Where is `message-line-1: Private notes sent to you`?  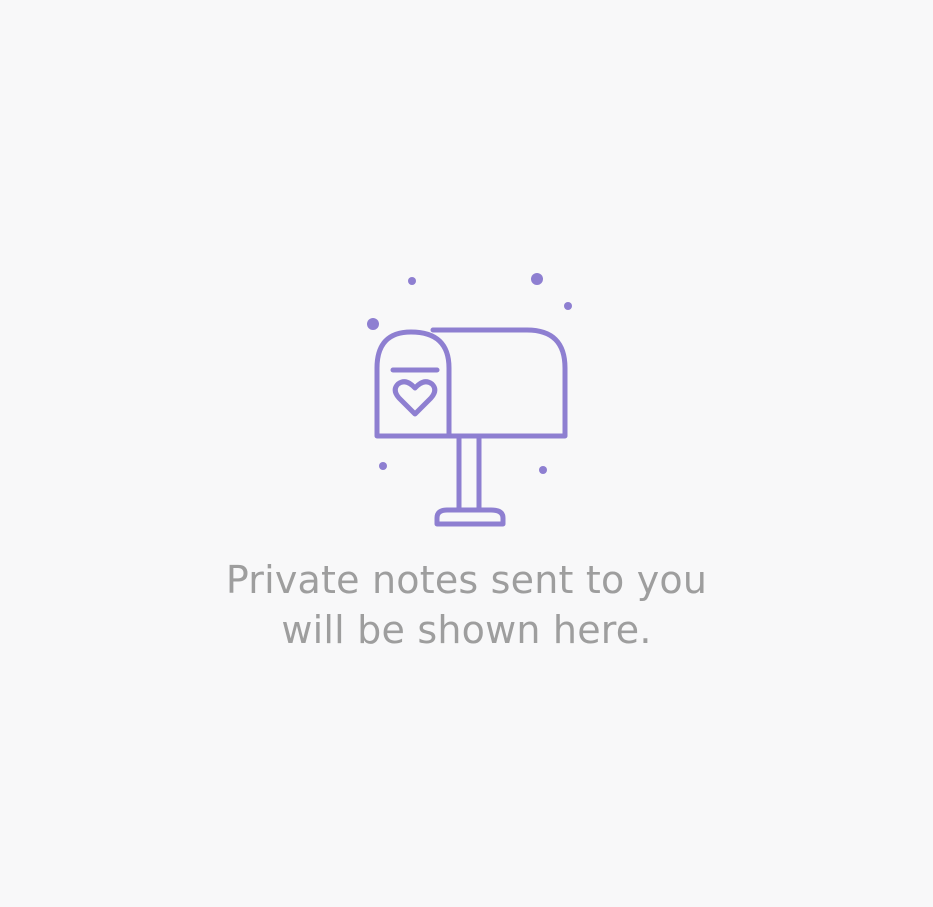 message-line-1: Private notes sent to you is located at coordinates (466, 580).